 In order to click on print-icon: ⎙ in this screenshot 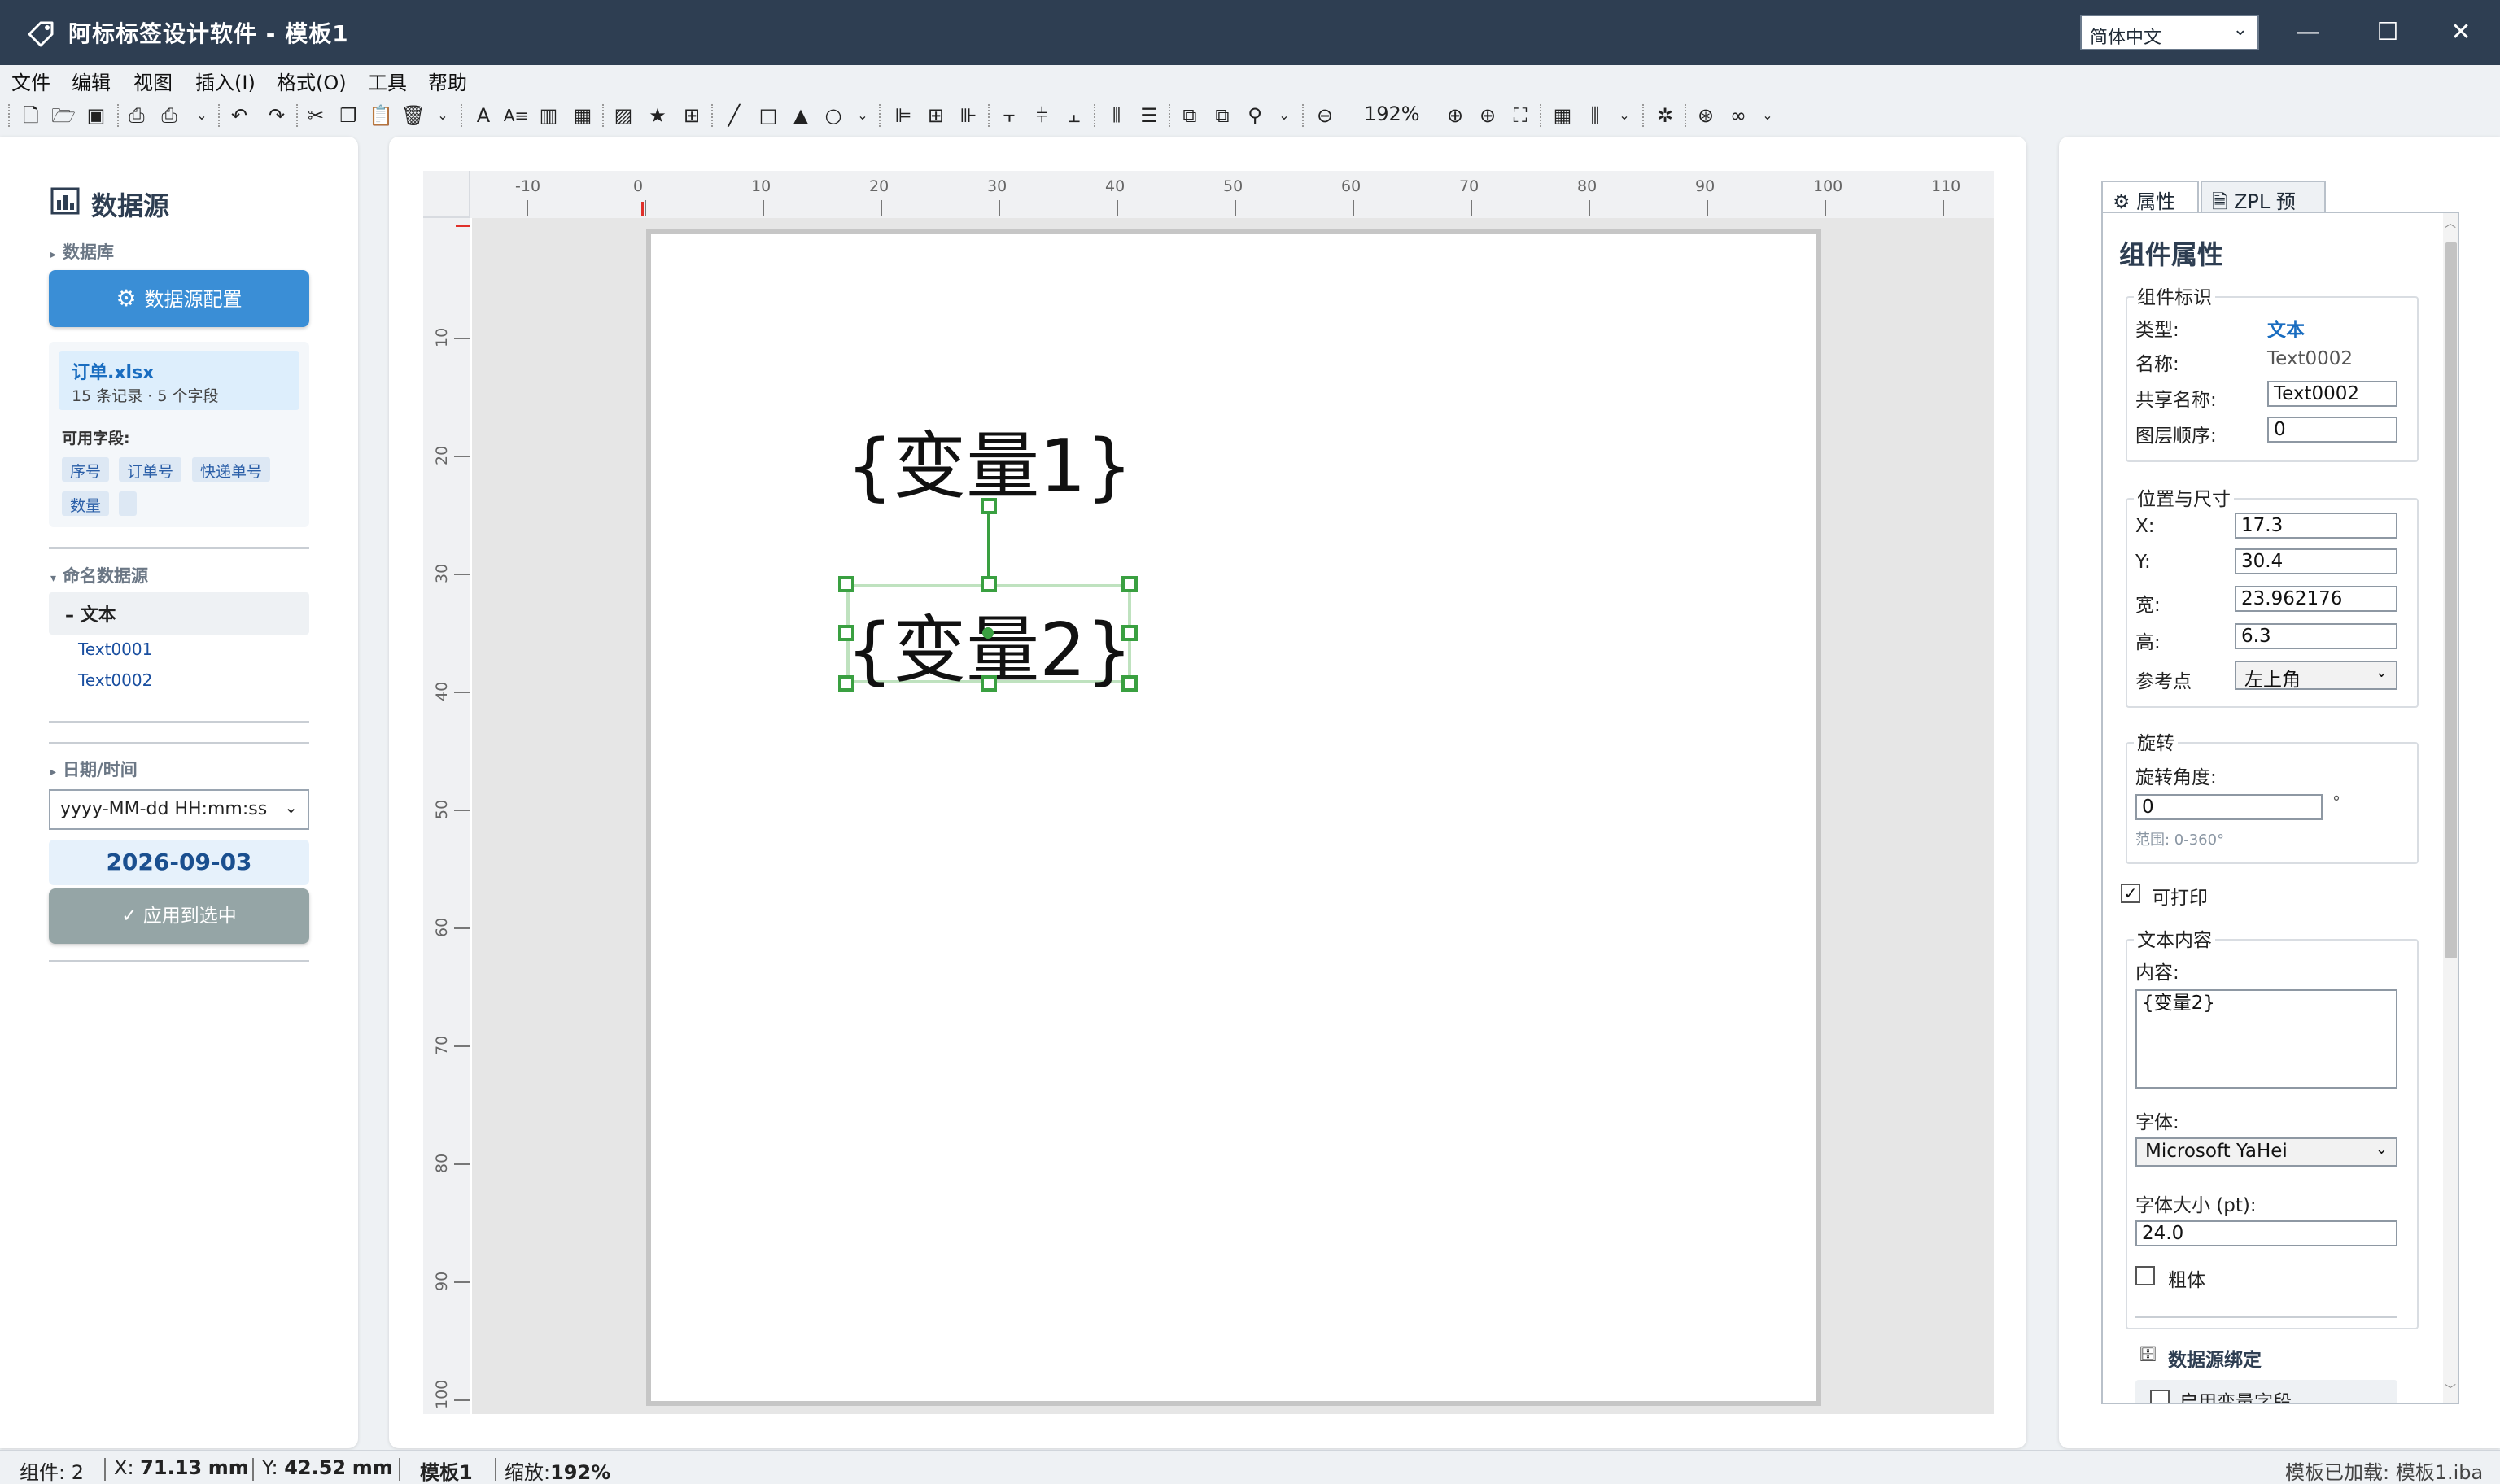, I will do `click(169, 116)`.